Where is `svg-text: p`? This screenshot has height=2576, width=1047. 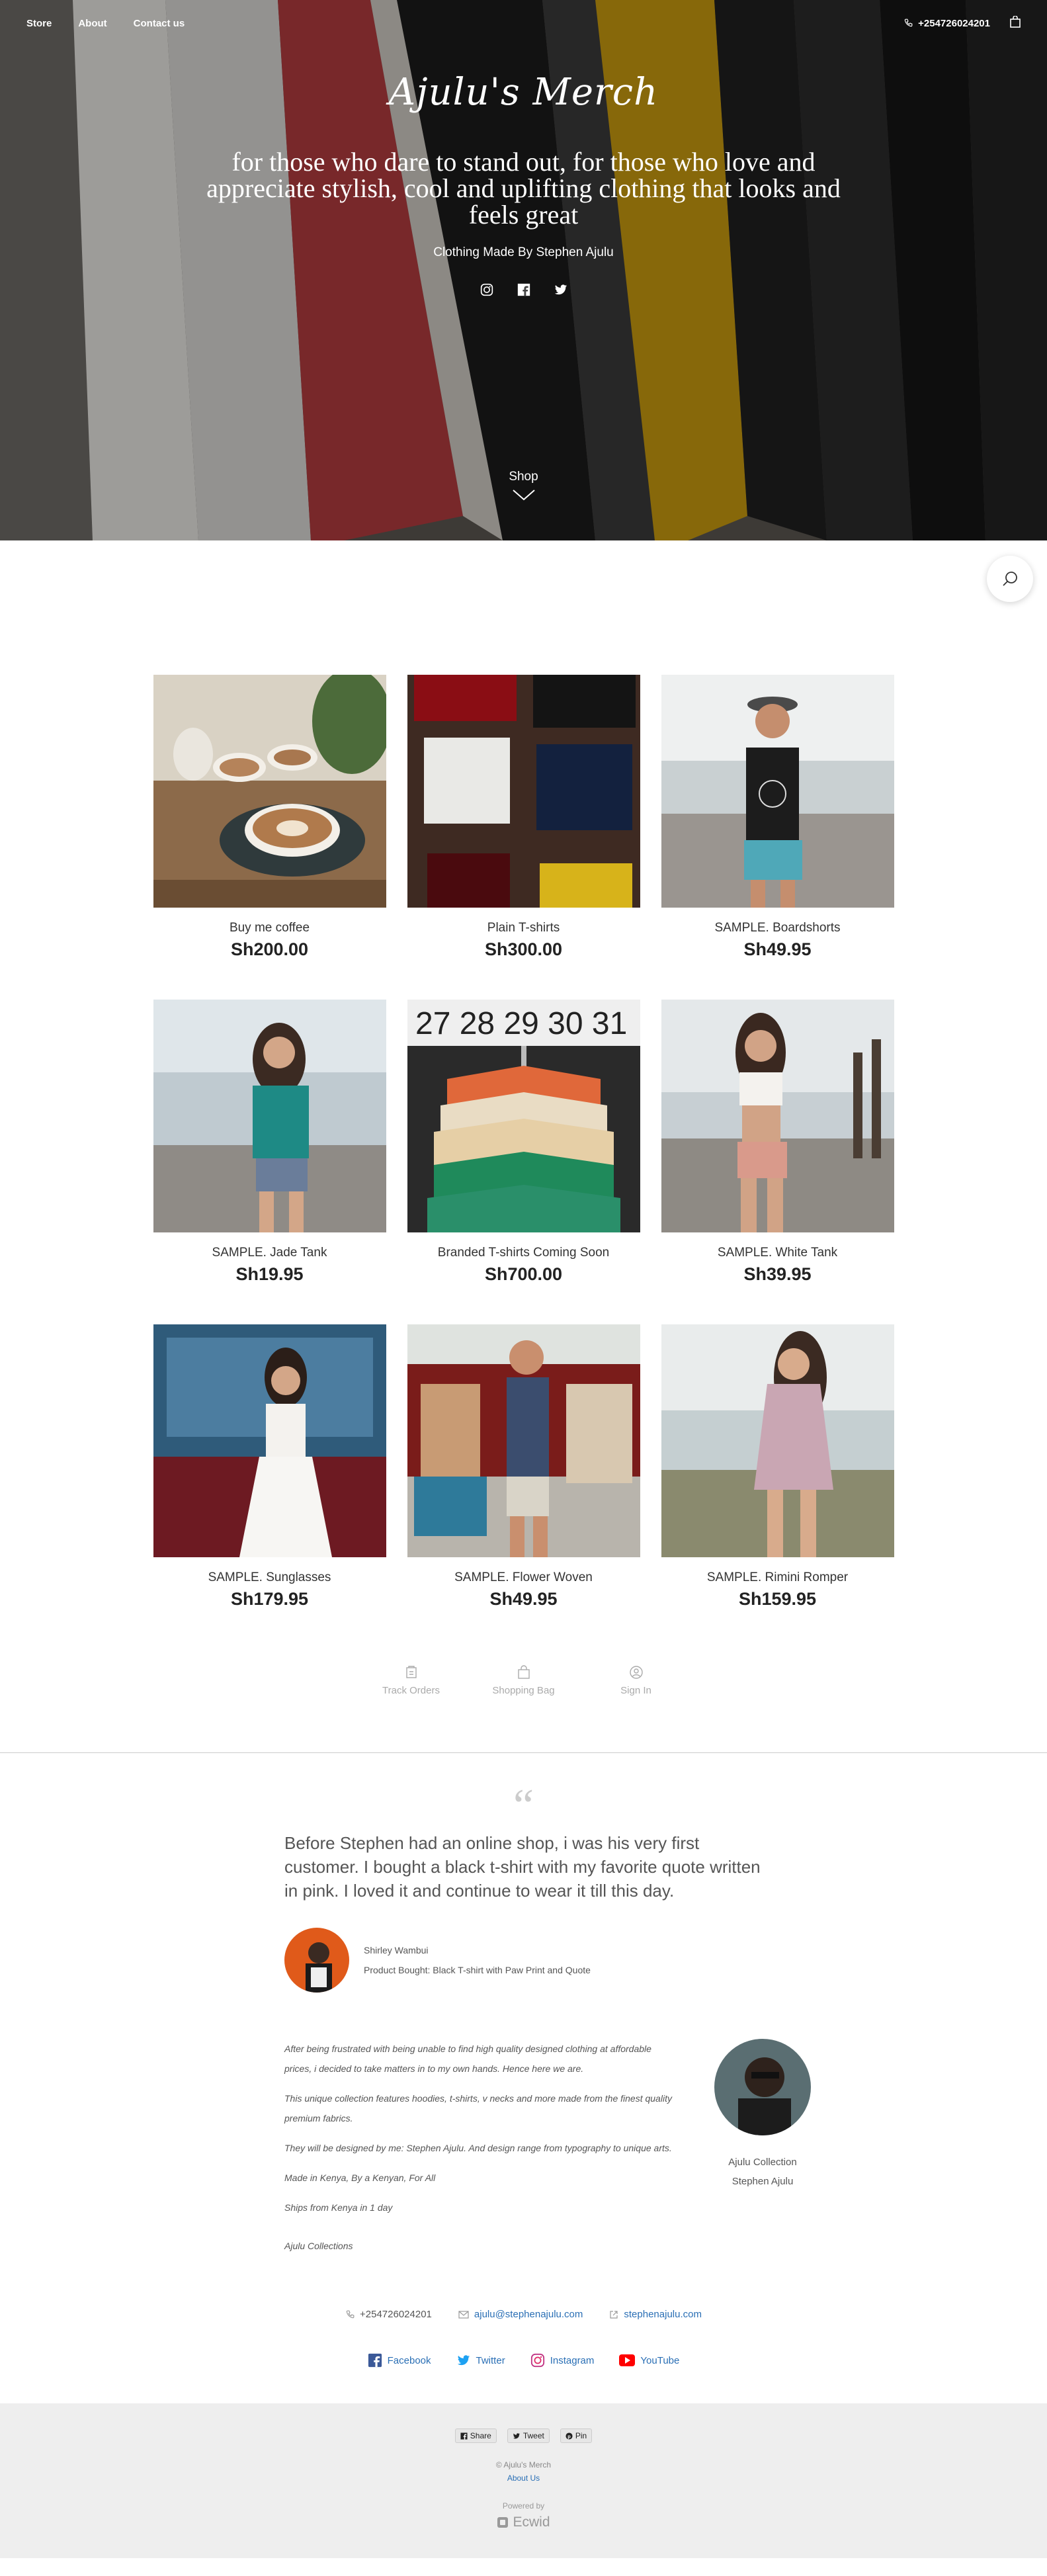 svg-text: p is located at coordinates (569, 2436).